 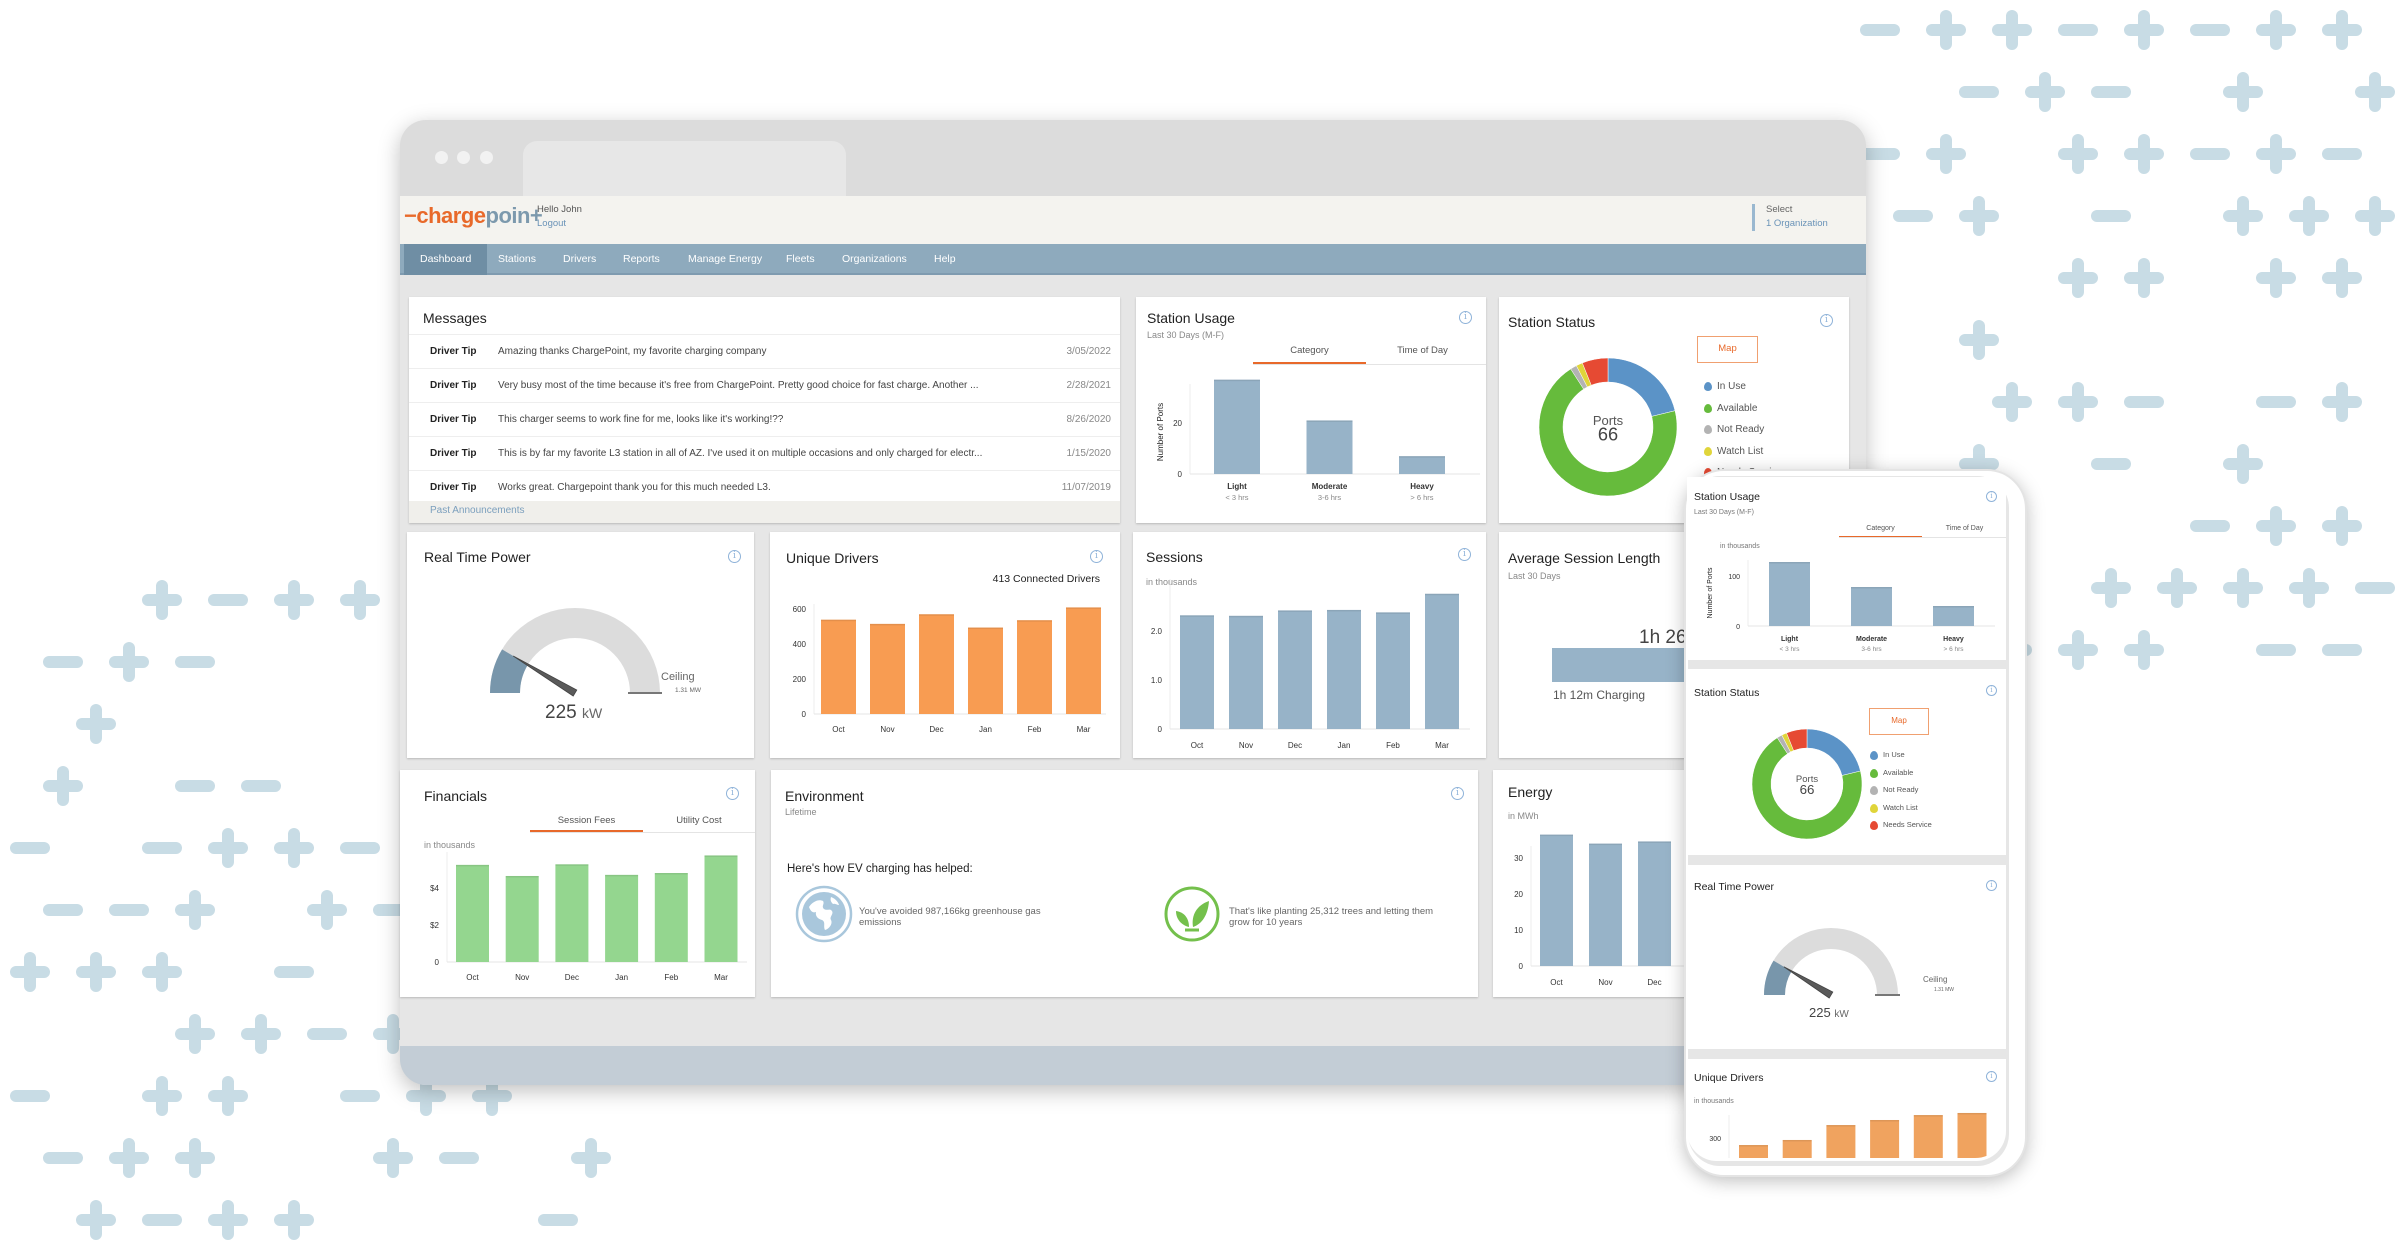 What do you see at coordinates (586, 823) in the screenshot?
I see `tab-session-fees: Session Fees` at bounding box center [586, 823].